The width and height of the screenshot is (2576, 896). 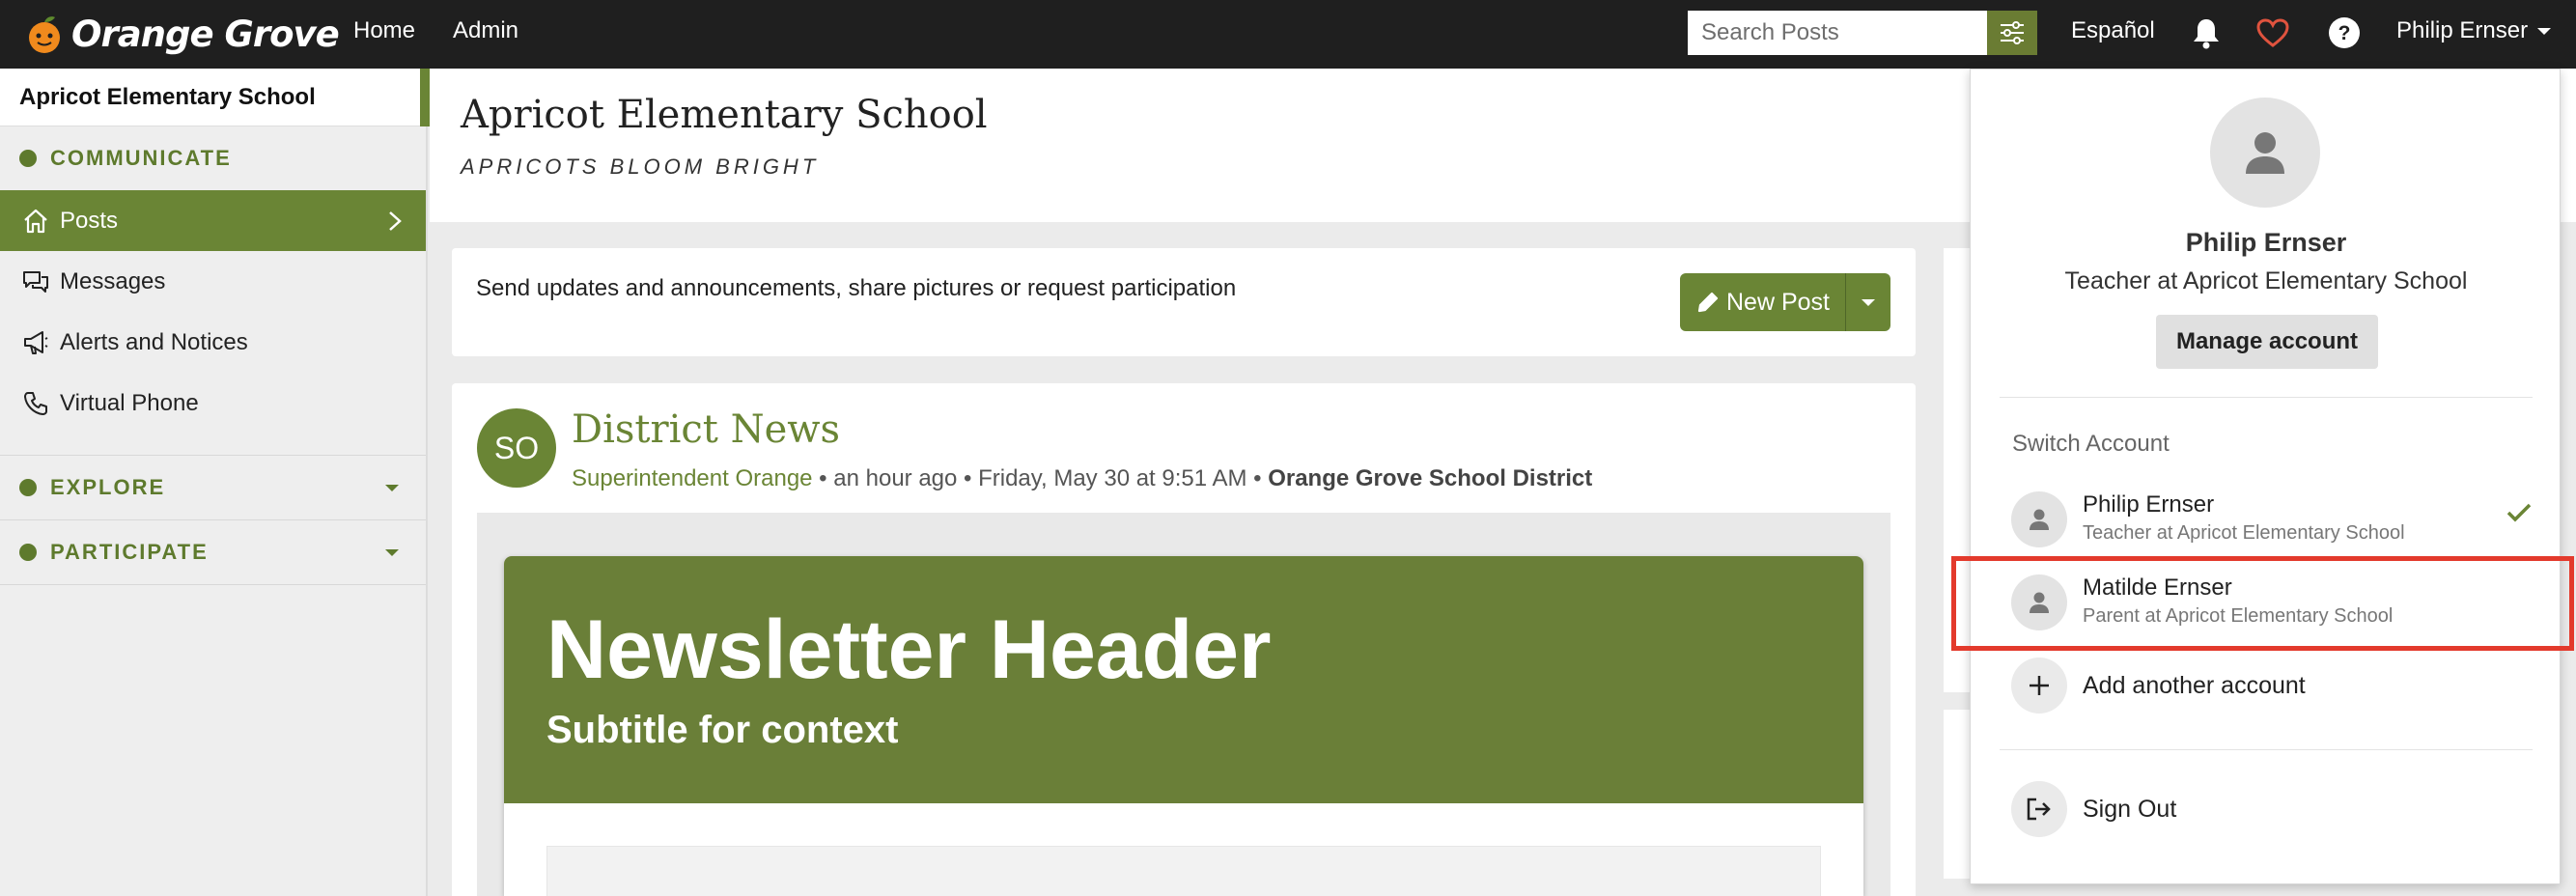 What do you see at coordinates (213, 404) in the screenshot?
I see `sidebar-item-virtual-phone: Virtual Phone` at bounding box center [213, 404].